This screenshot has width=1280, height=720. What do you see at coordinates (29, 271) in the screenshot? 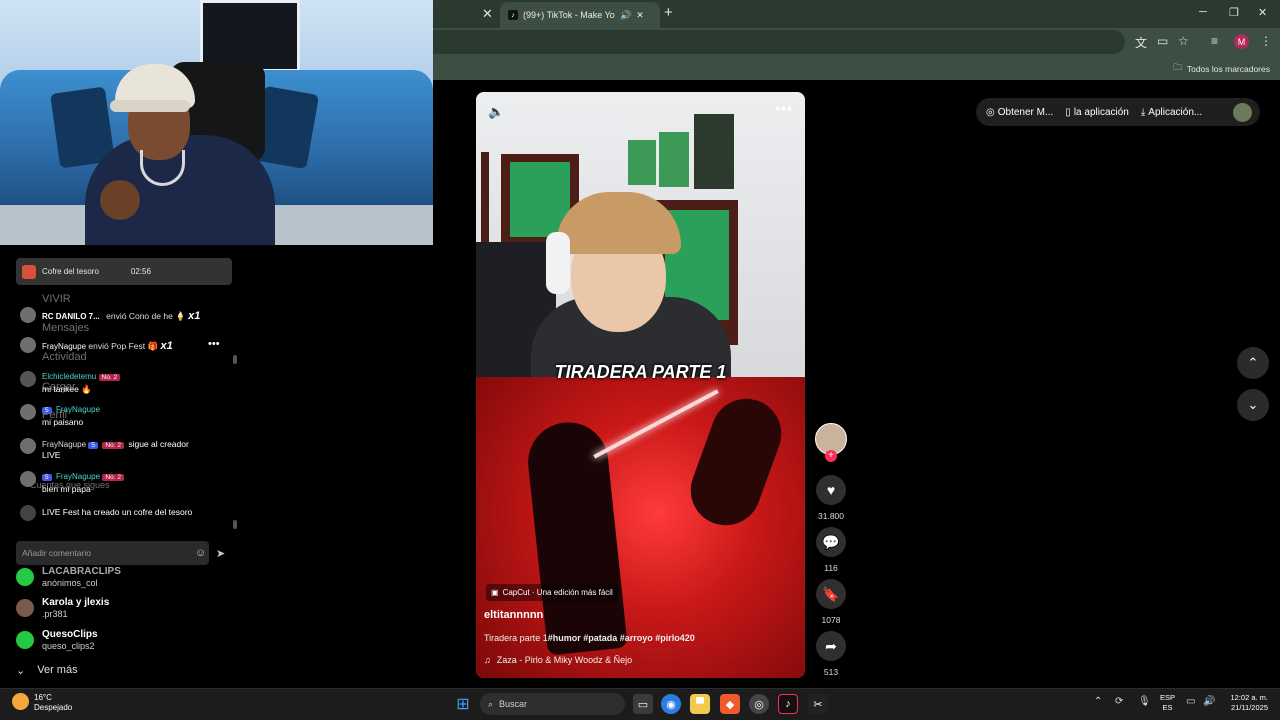
I see `treasure-chest-icon` at bounding box center [29, 271].